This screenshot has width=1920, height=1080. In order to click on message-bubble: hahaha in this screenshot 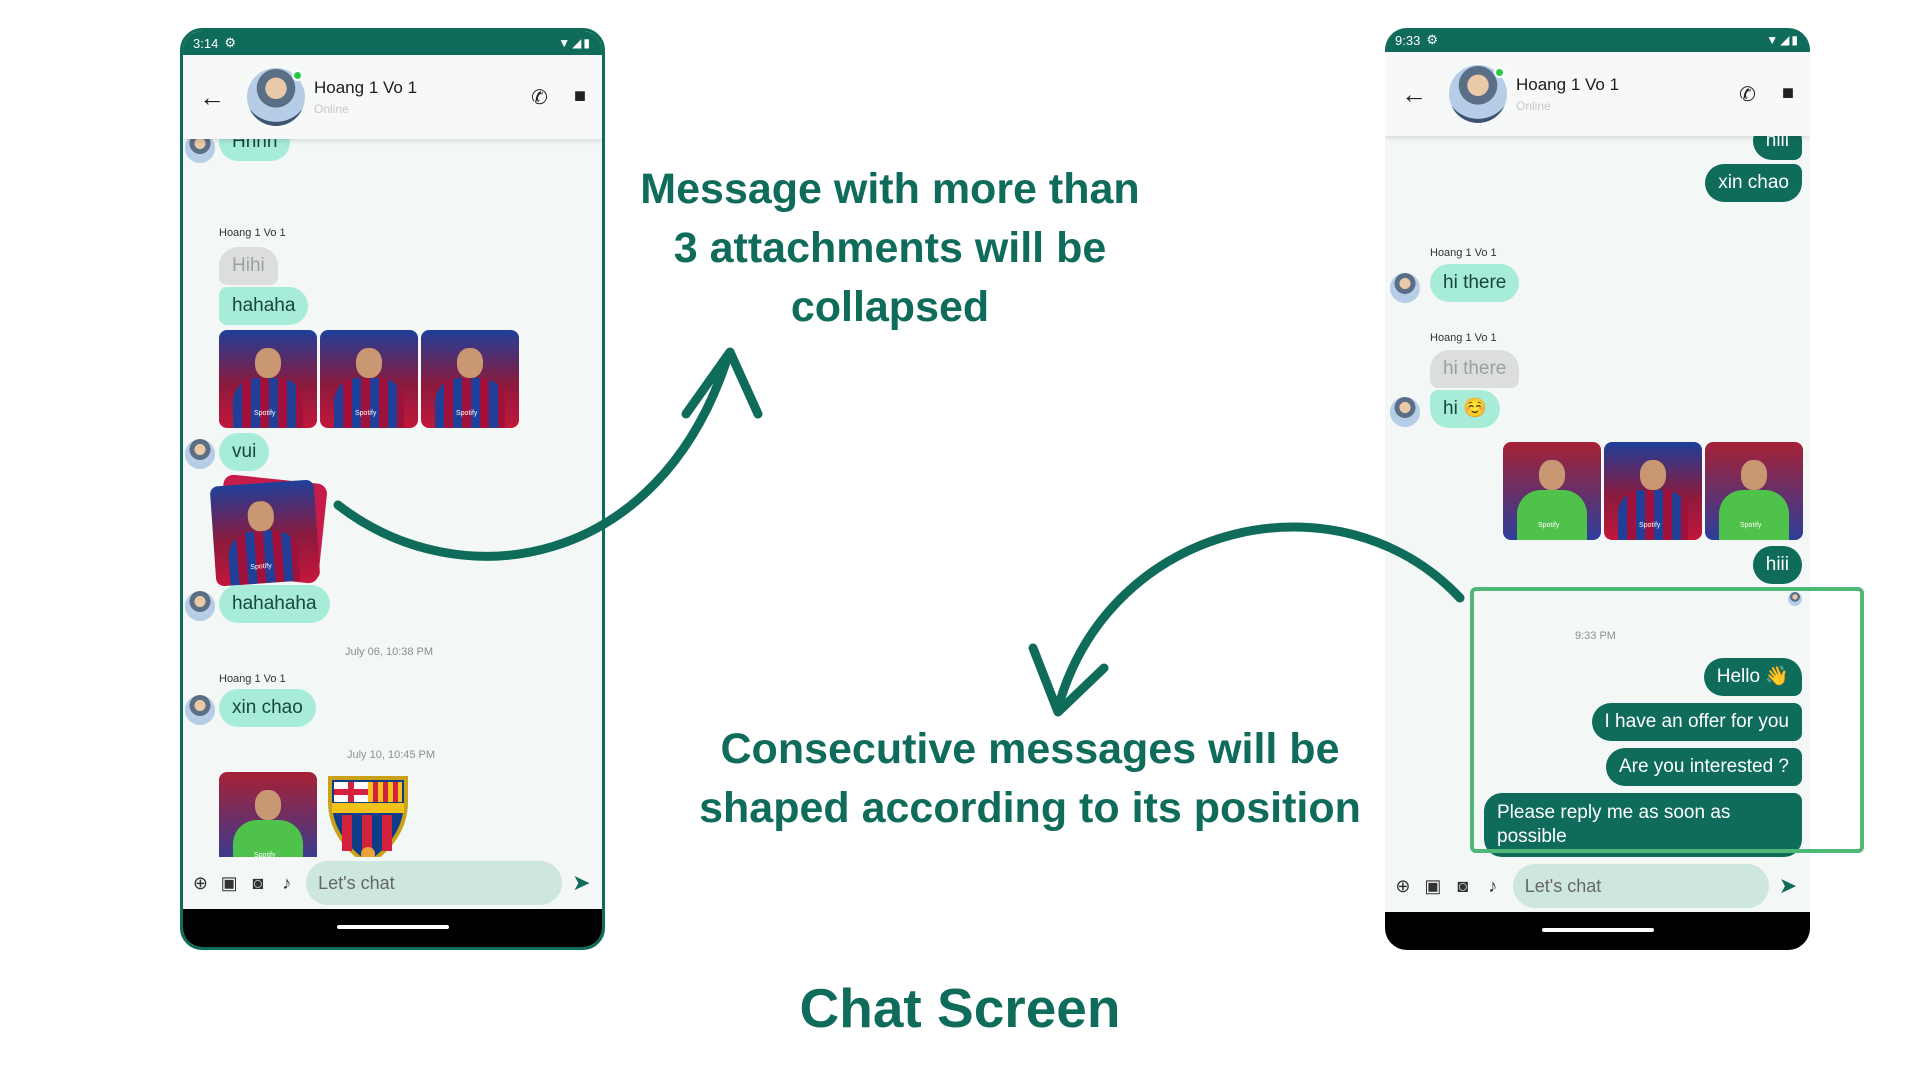, I will do `click(264, 306)`.